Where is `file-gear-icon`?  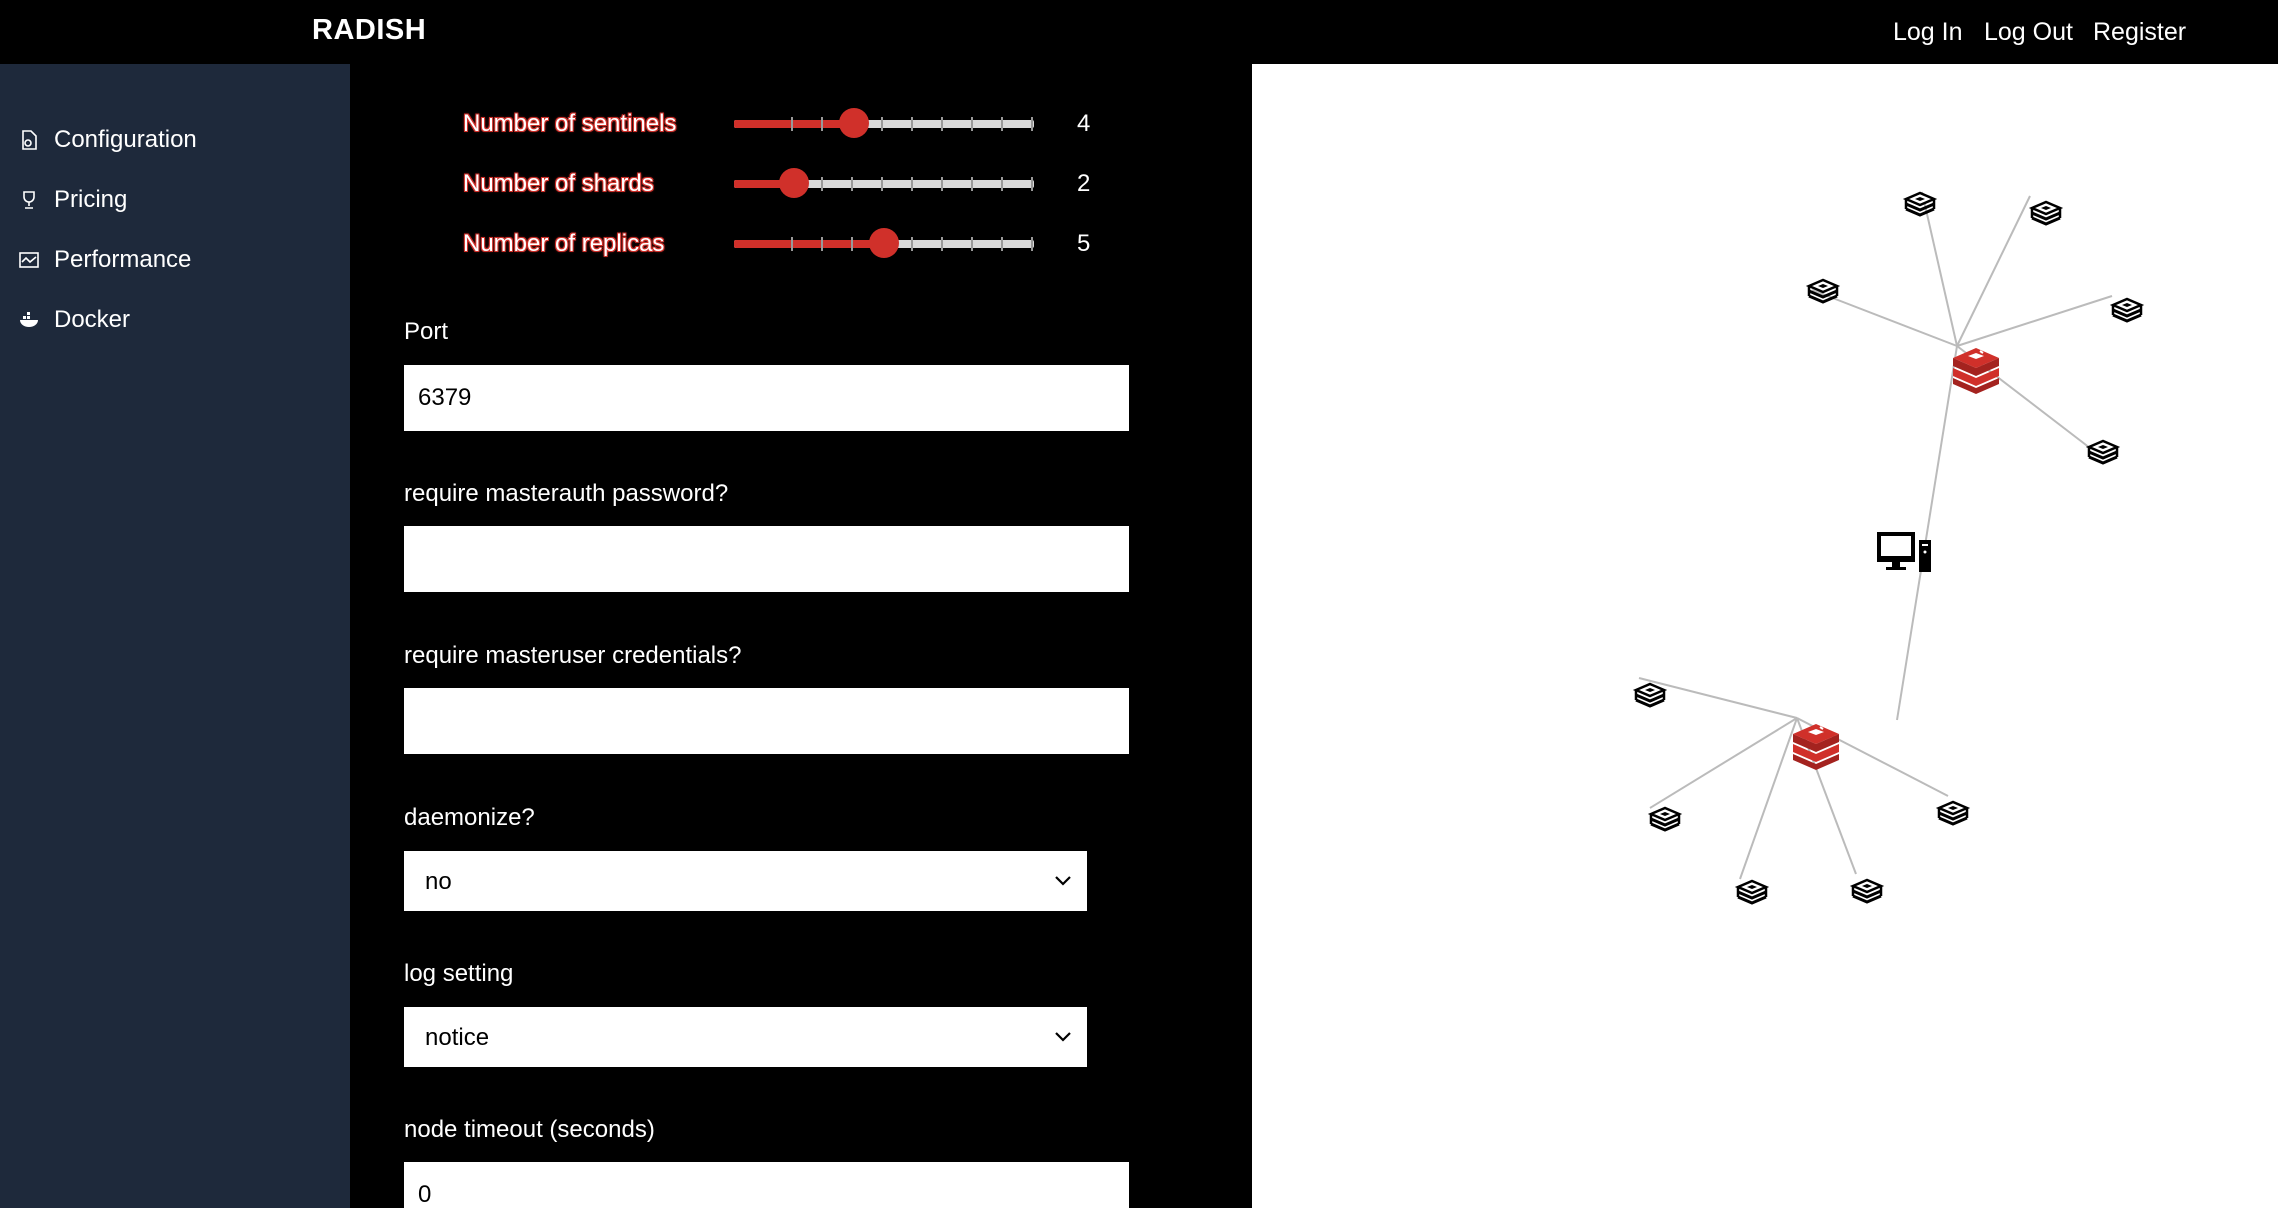
file-gear-icon is located at coordinates (29, 140).